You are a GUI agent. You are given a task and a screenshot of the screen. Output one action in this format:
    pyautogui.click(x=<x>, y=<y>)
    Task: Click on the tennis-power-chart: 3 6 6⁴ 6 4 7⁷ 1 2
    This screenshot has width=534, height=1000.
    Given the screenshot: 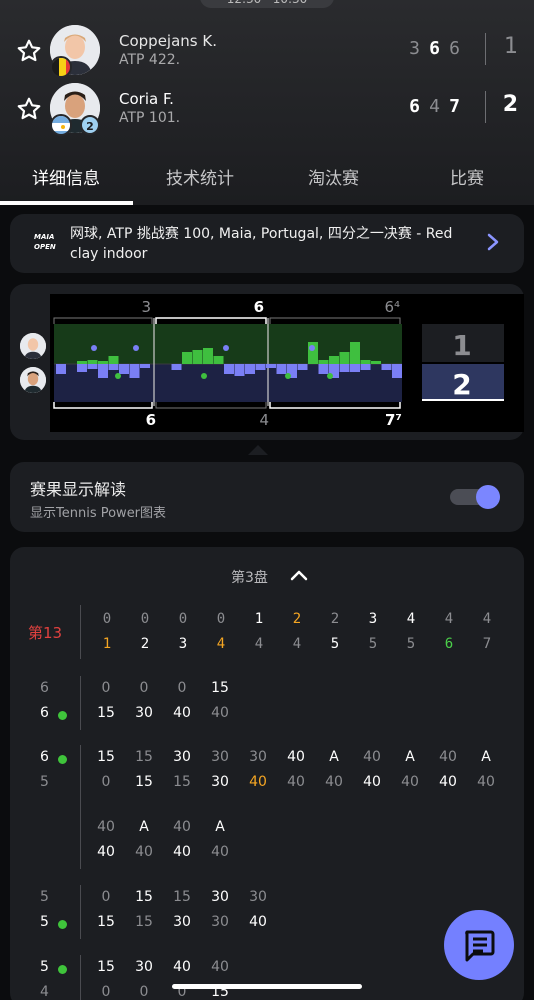 What is the action you would take?
    pyautogui.click(x=287, y=363)
    